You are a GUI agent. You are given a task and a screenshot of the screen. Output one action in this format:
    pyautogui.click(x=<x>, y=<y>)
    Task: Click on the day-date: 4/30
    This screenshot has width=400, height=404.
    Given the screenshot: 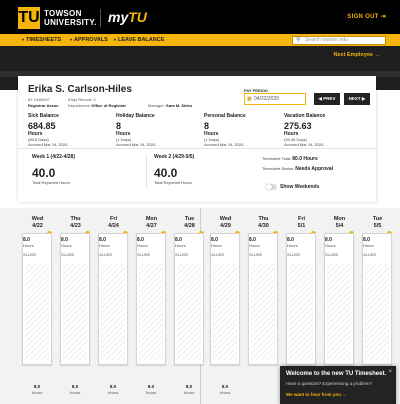 What is the action you would take?
    pyautogui.click(x=263, y=226)
    